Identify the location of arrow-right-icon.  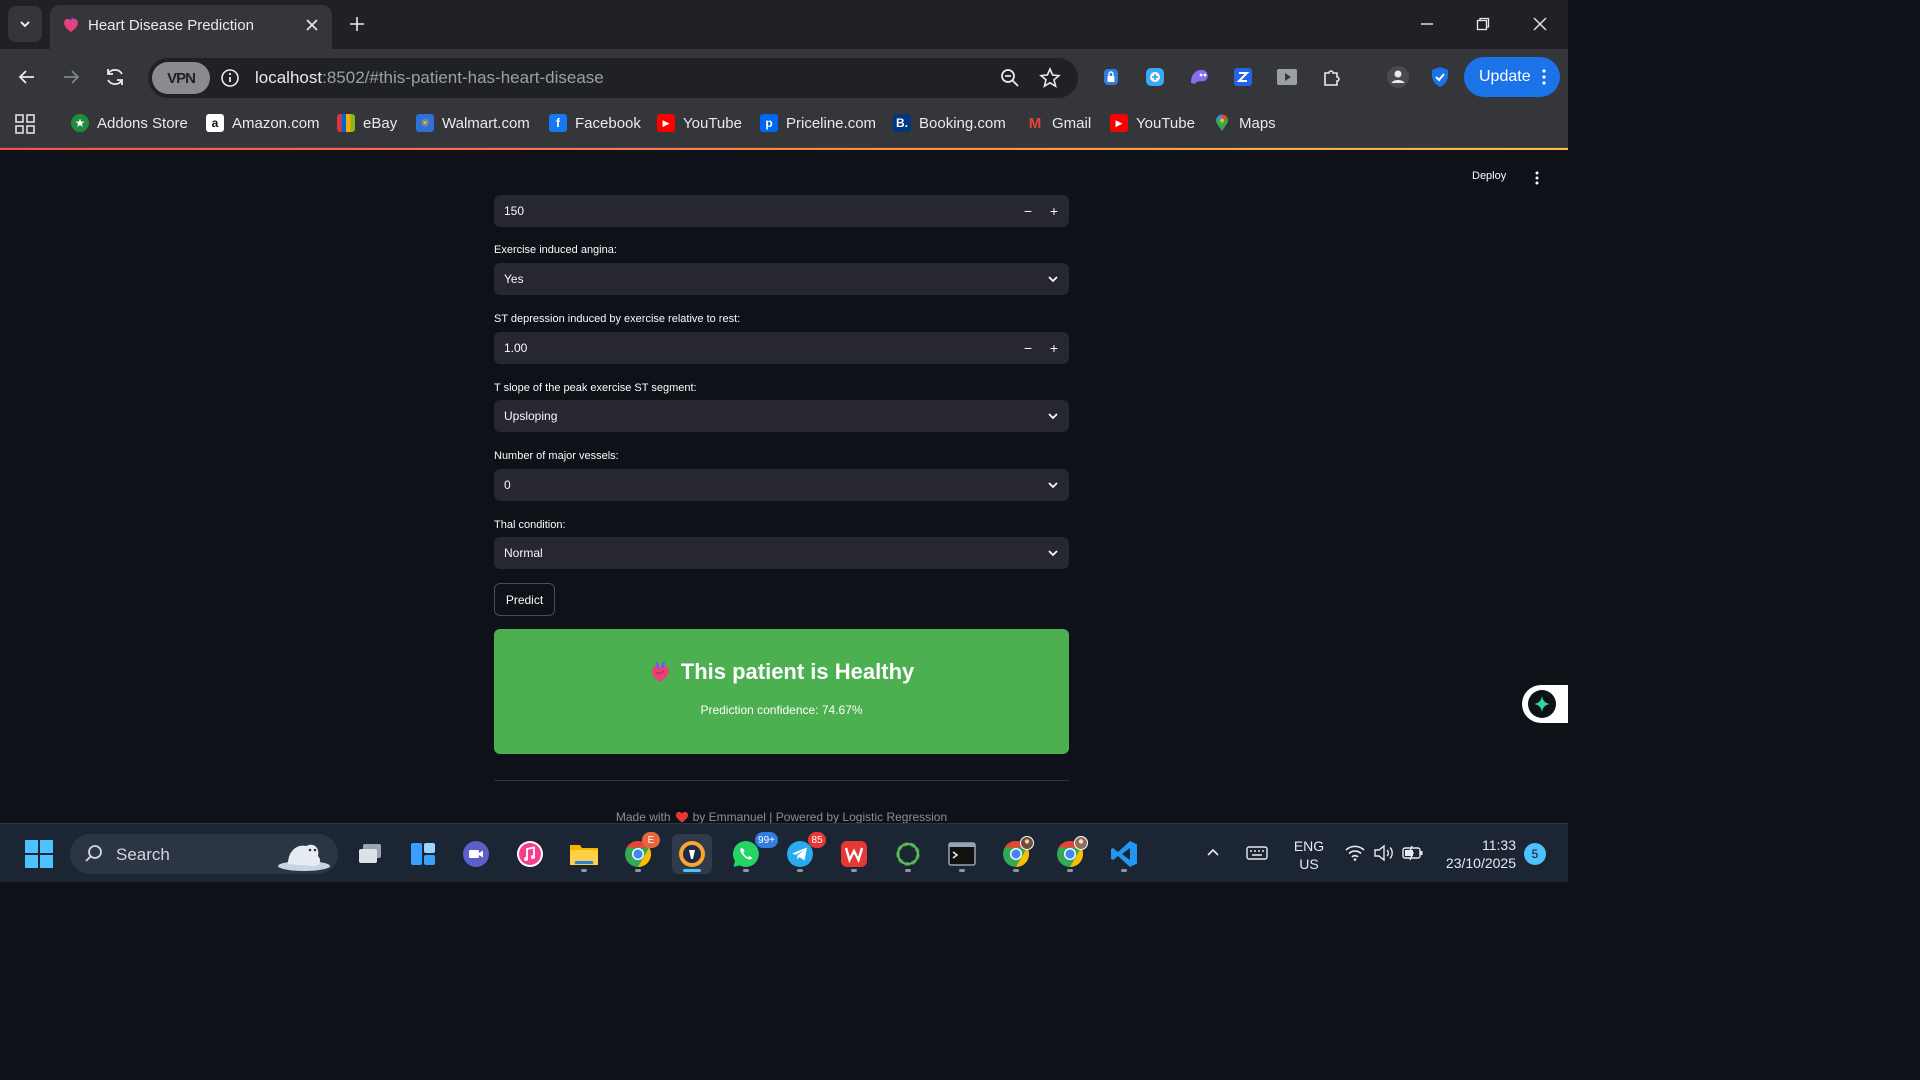
(72, 77).